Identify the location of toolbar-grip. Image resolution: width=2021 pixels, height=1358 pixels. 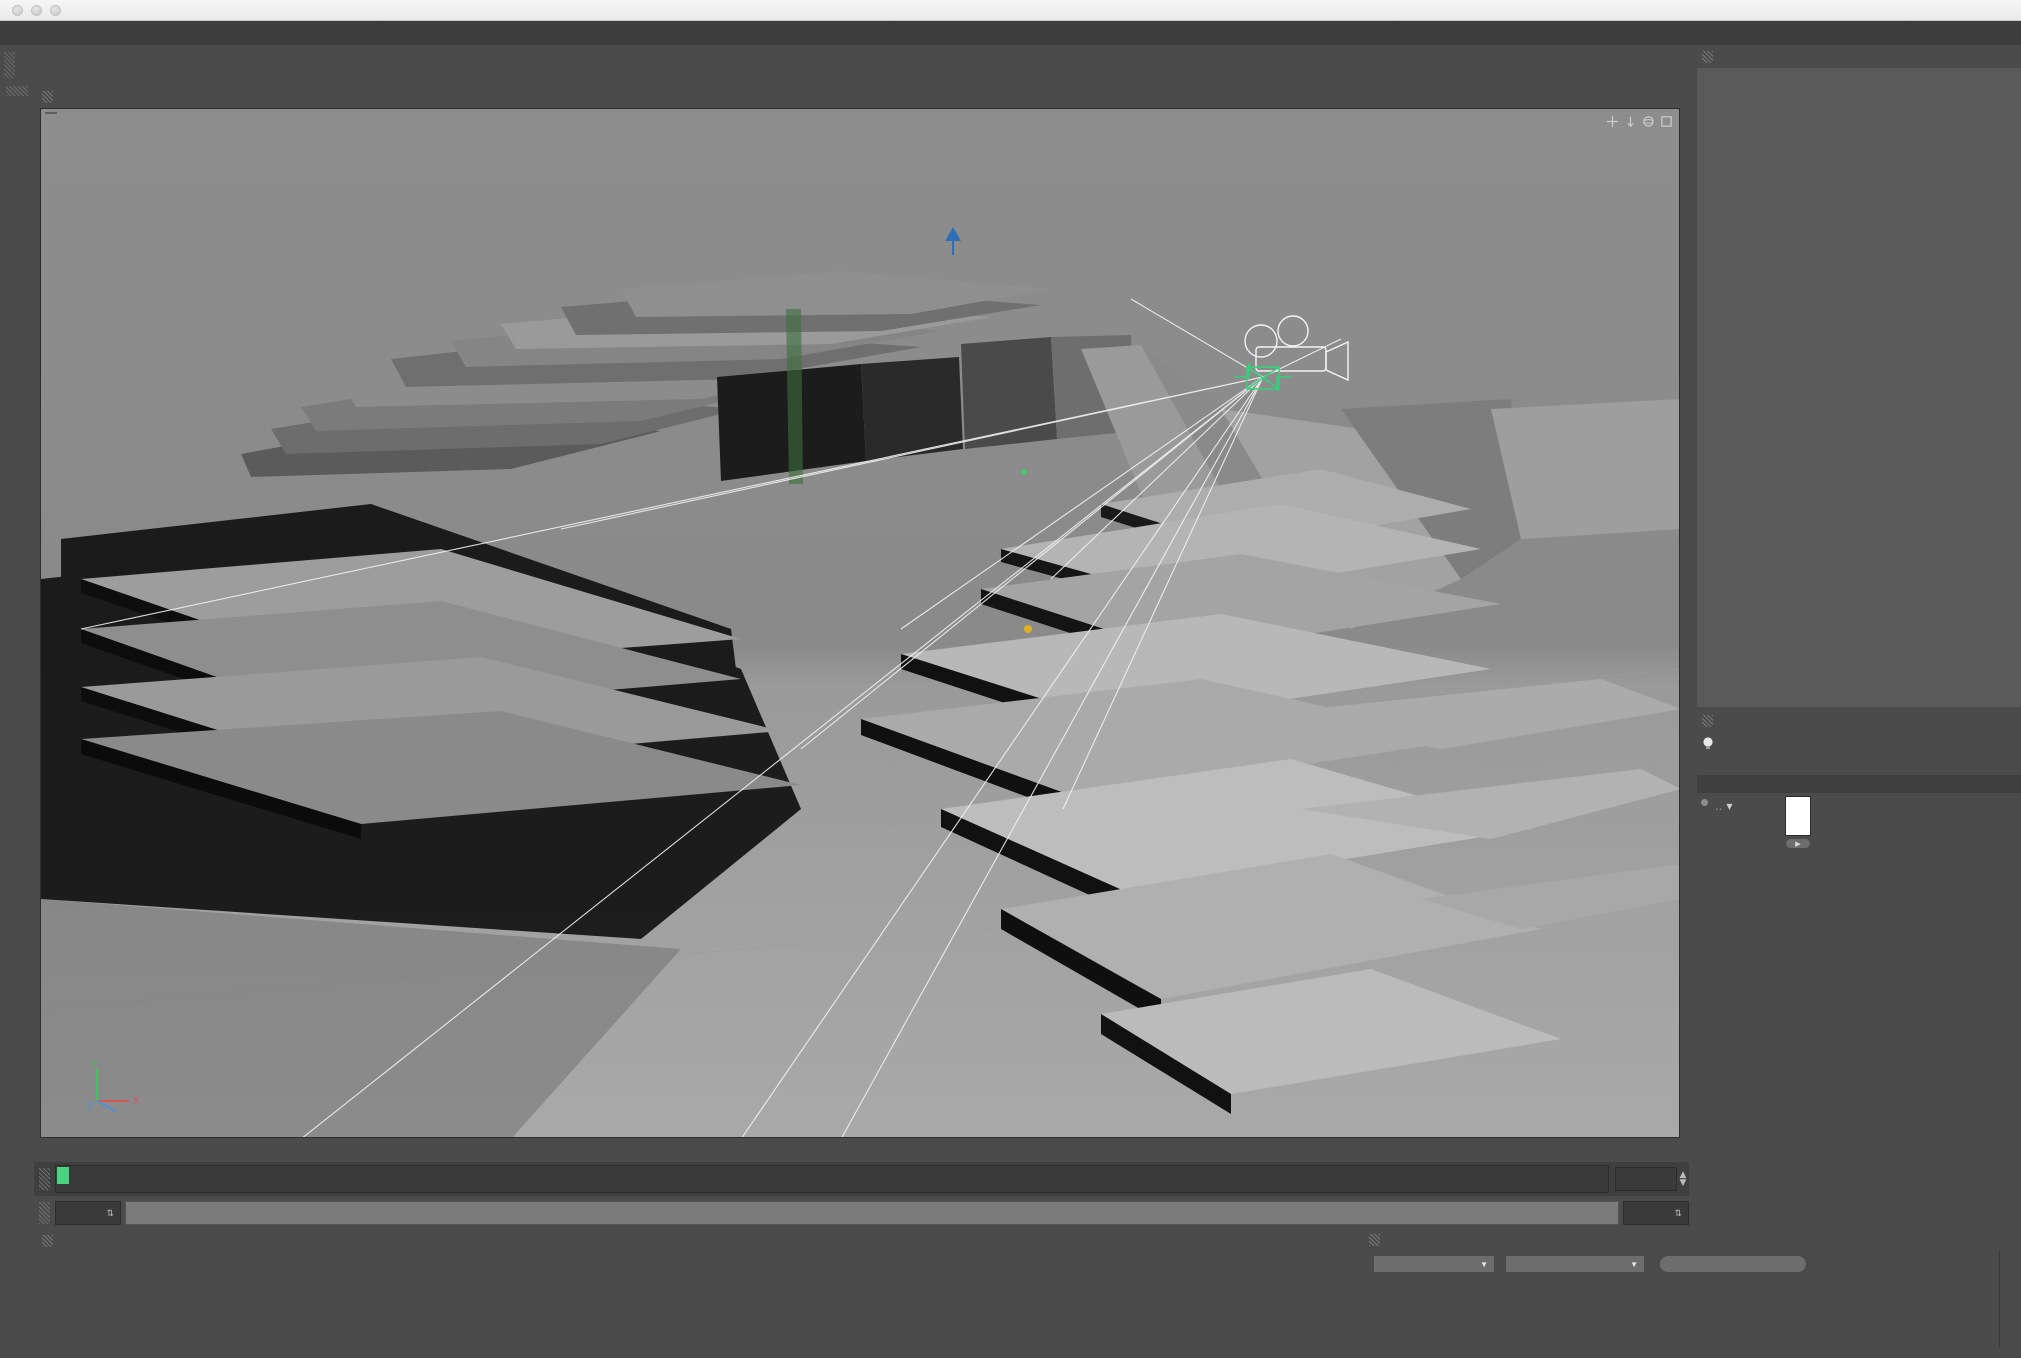
(9, 64).